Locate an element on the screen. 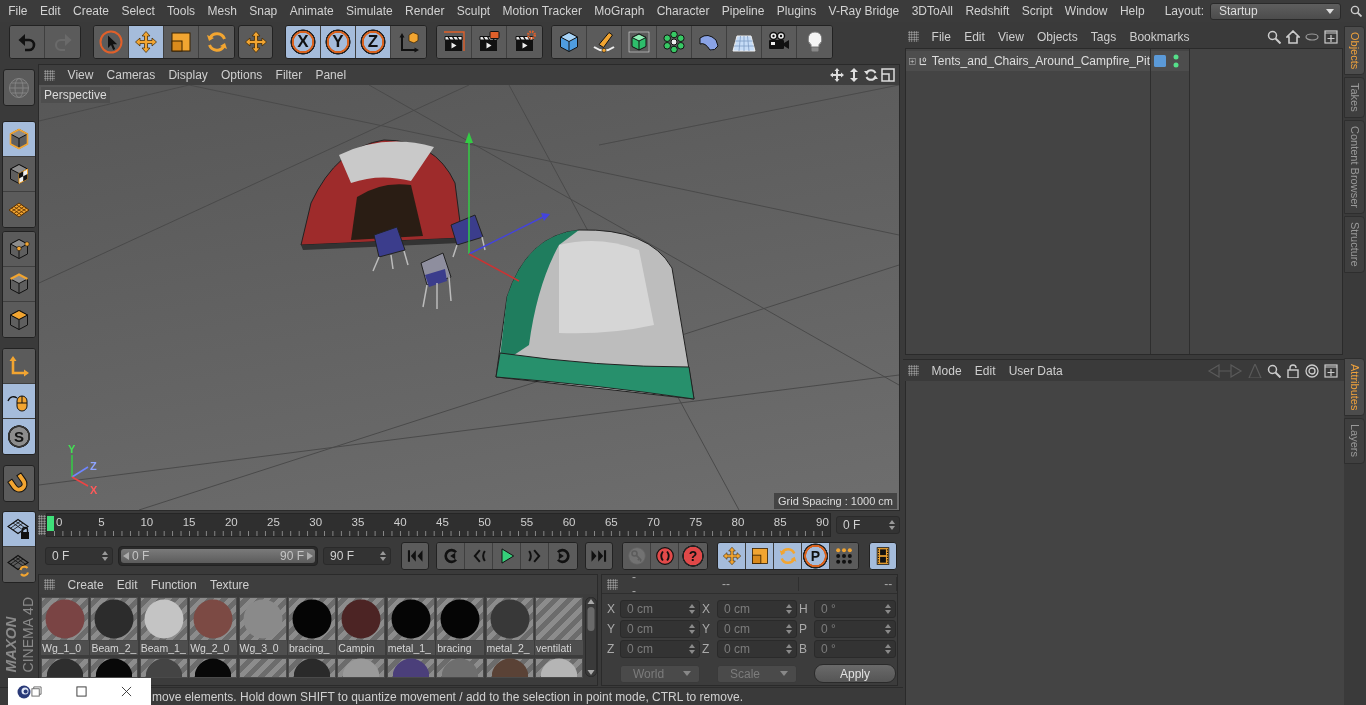 This screenshot has width=1366, height=705. magnet-button is located at coordinates (19, 483).